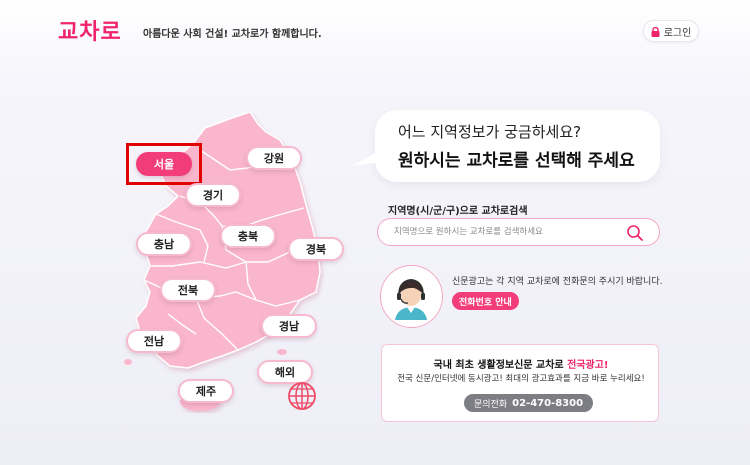  I want to click on ad-phone-number: 02-470-8300, so click(548, 403).